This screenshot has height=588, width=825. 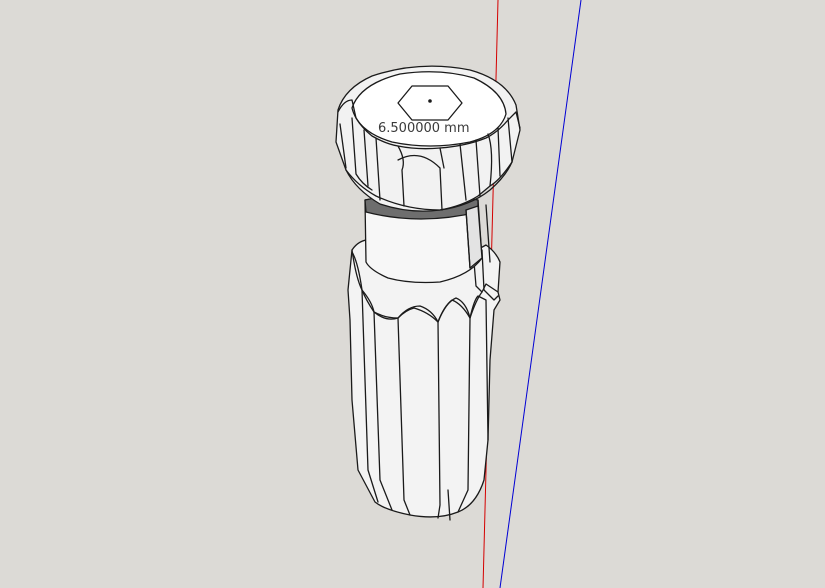 I want to click on hex-center-point, so click(x=430, y=101).